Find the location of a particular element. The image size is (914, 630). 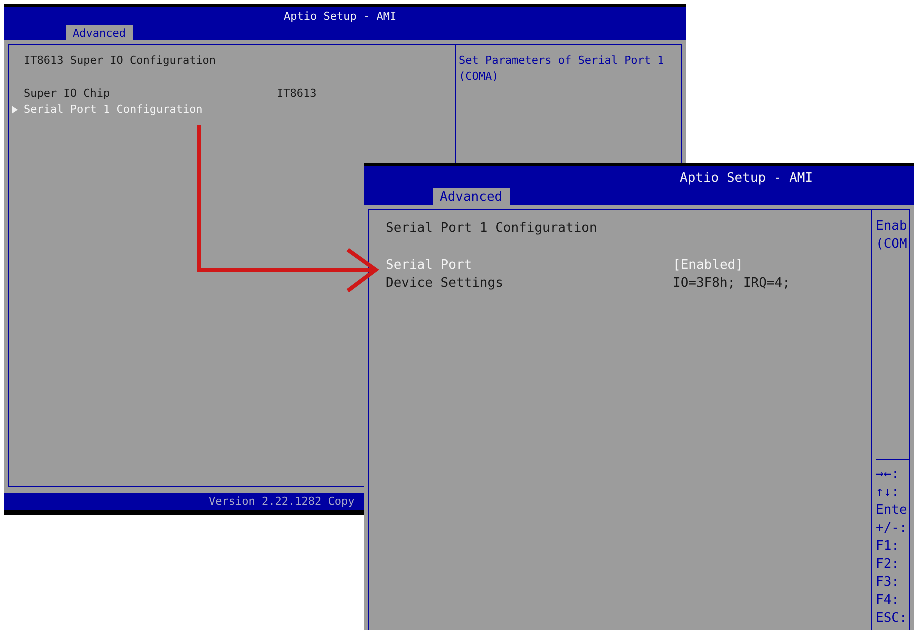

menu-item: Device Settings is located at coordinates (529, 284).